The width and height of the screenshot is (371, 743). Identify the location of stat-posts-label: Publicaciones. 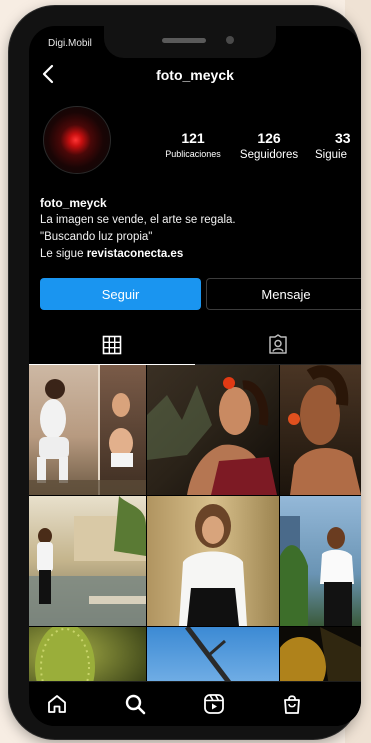
(193, 154).